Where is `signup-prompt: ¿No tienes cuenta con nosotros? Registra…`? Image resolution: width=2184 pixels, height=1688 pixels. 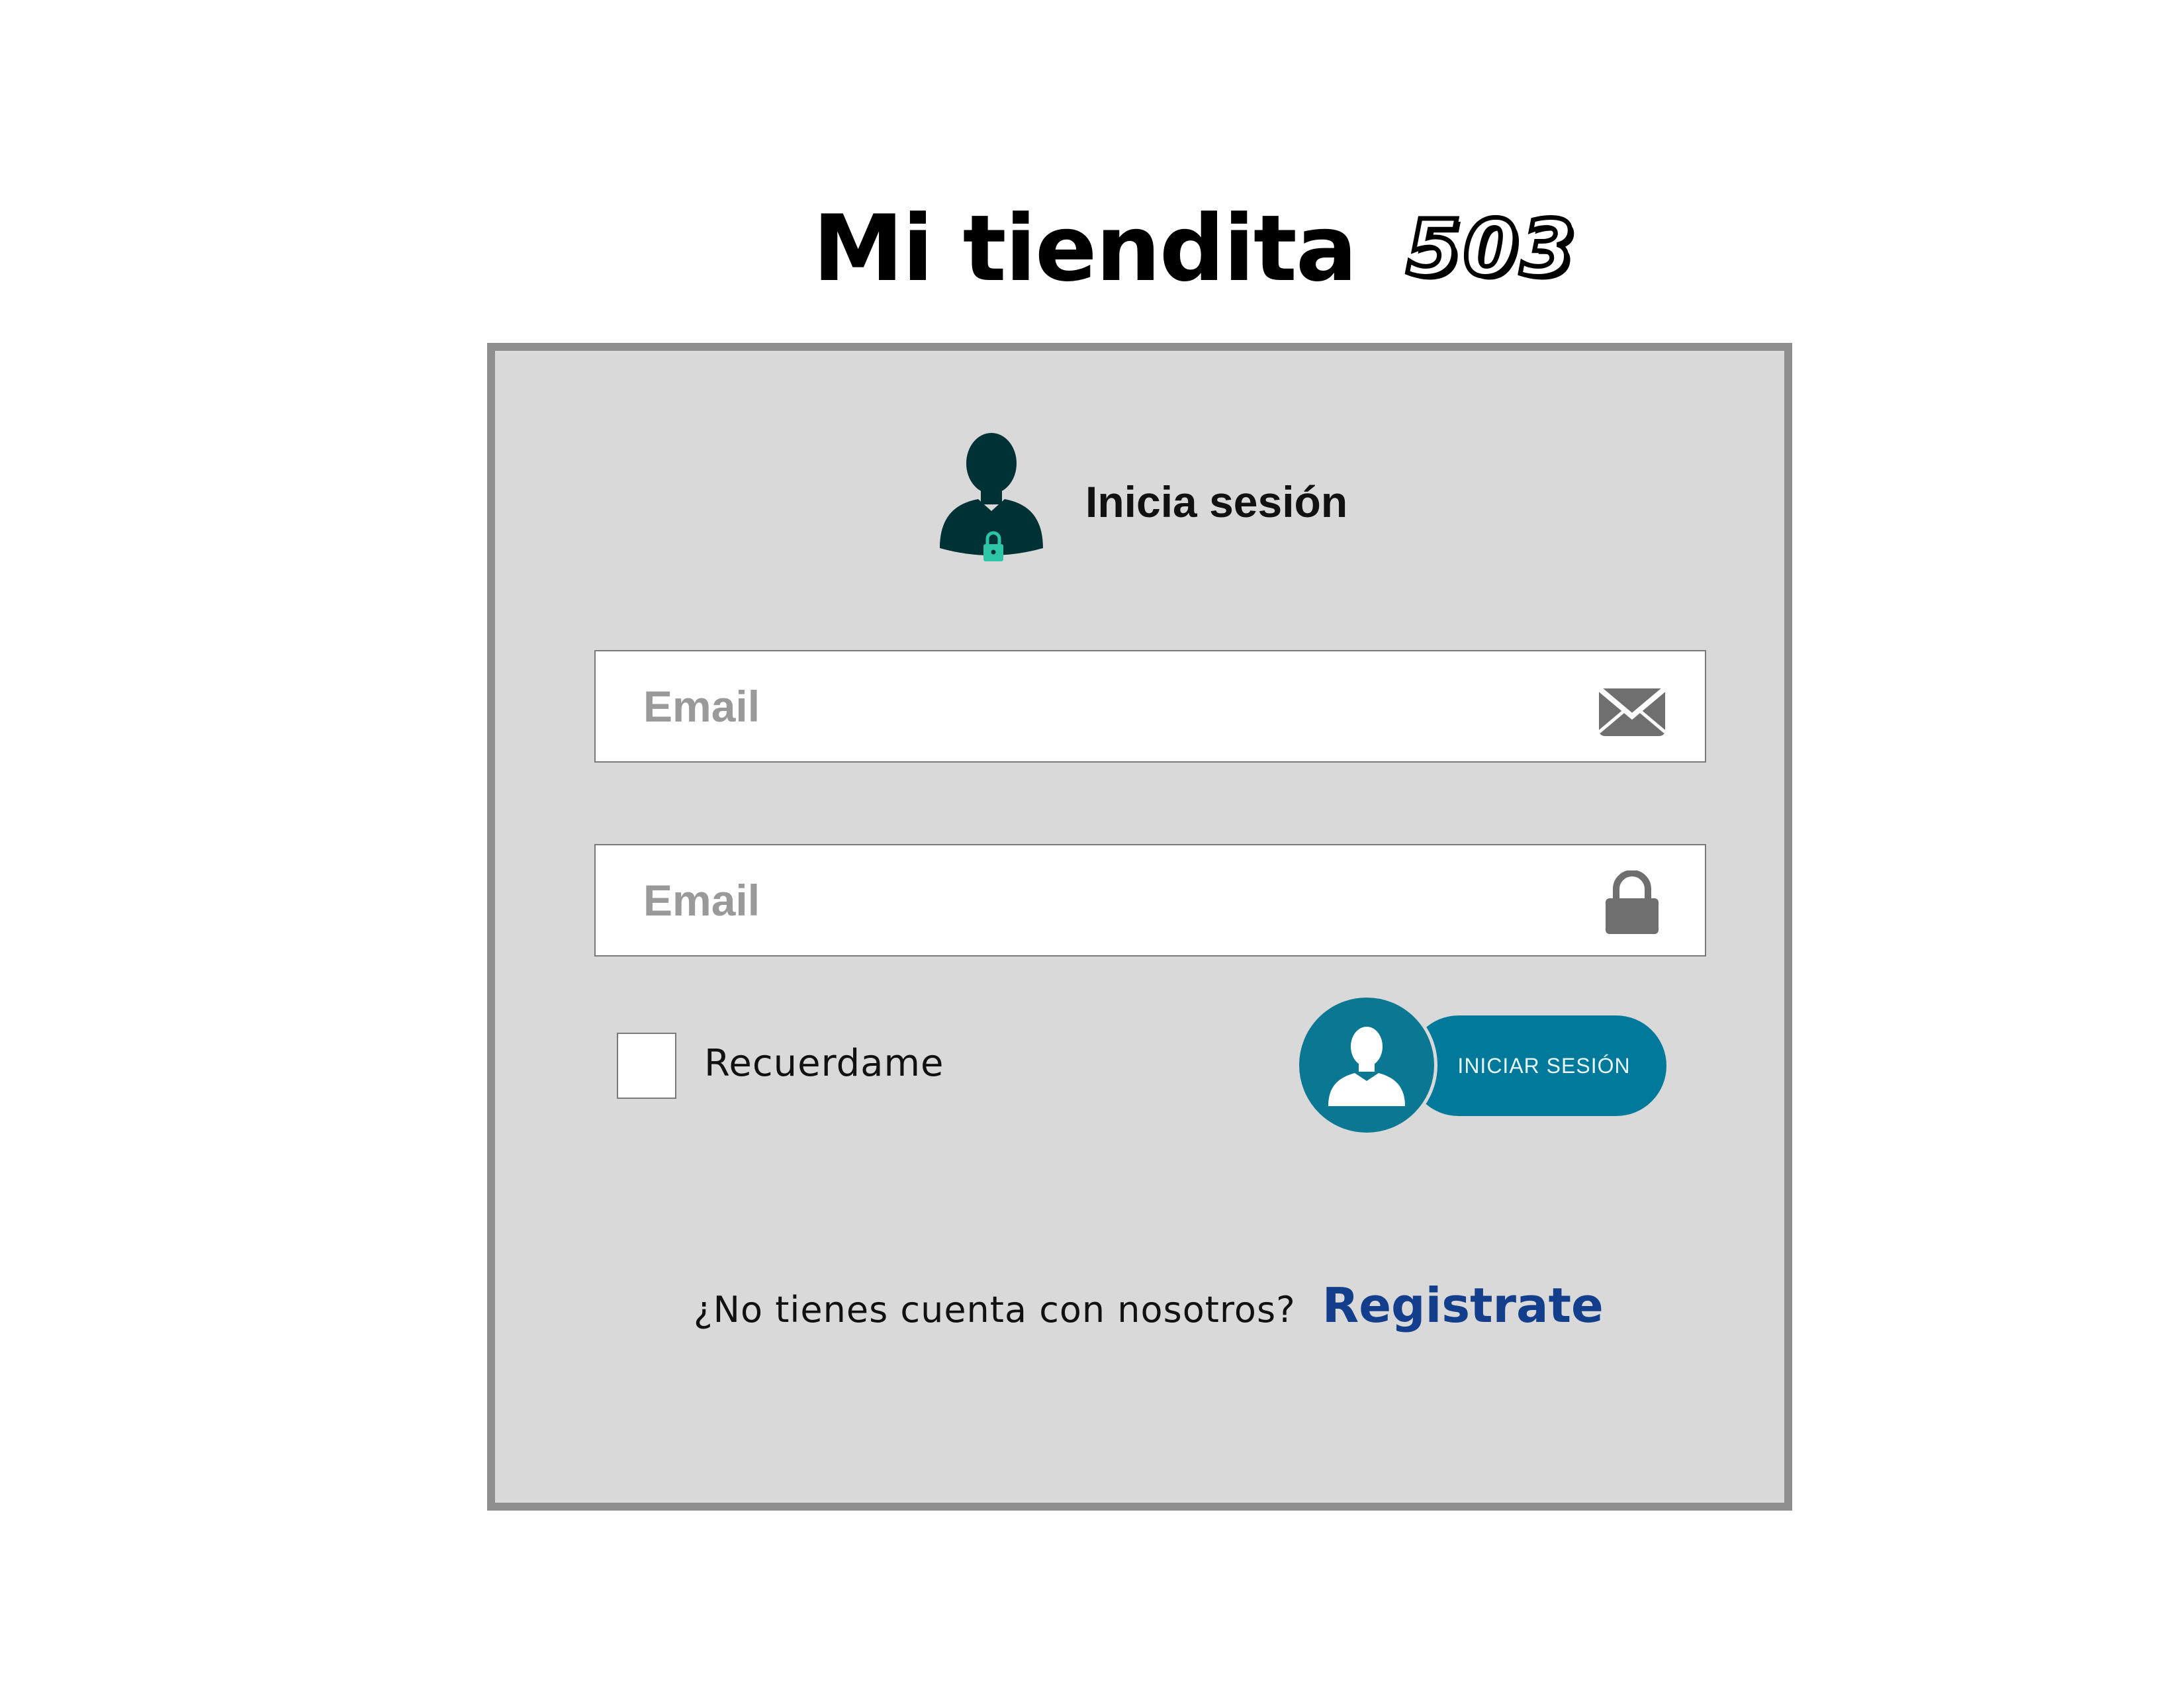 signup-prompt: ¿No tienes cuenta con nosotros? Registra… is located at coordinates (1149, 1305).